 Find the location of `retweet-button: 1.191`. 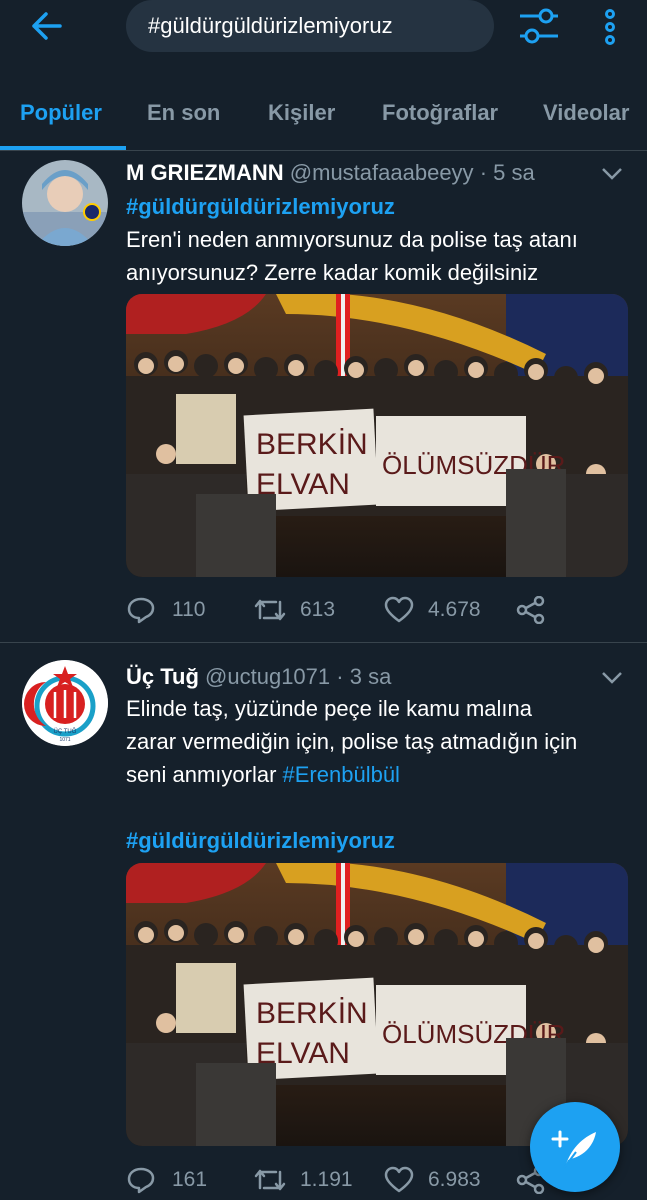

retweet-button: 1.191 is located at coordinates (314, 1180).